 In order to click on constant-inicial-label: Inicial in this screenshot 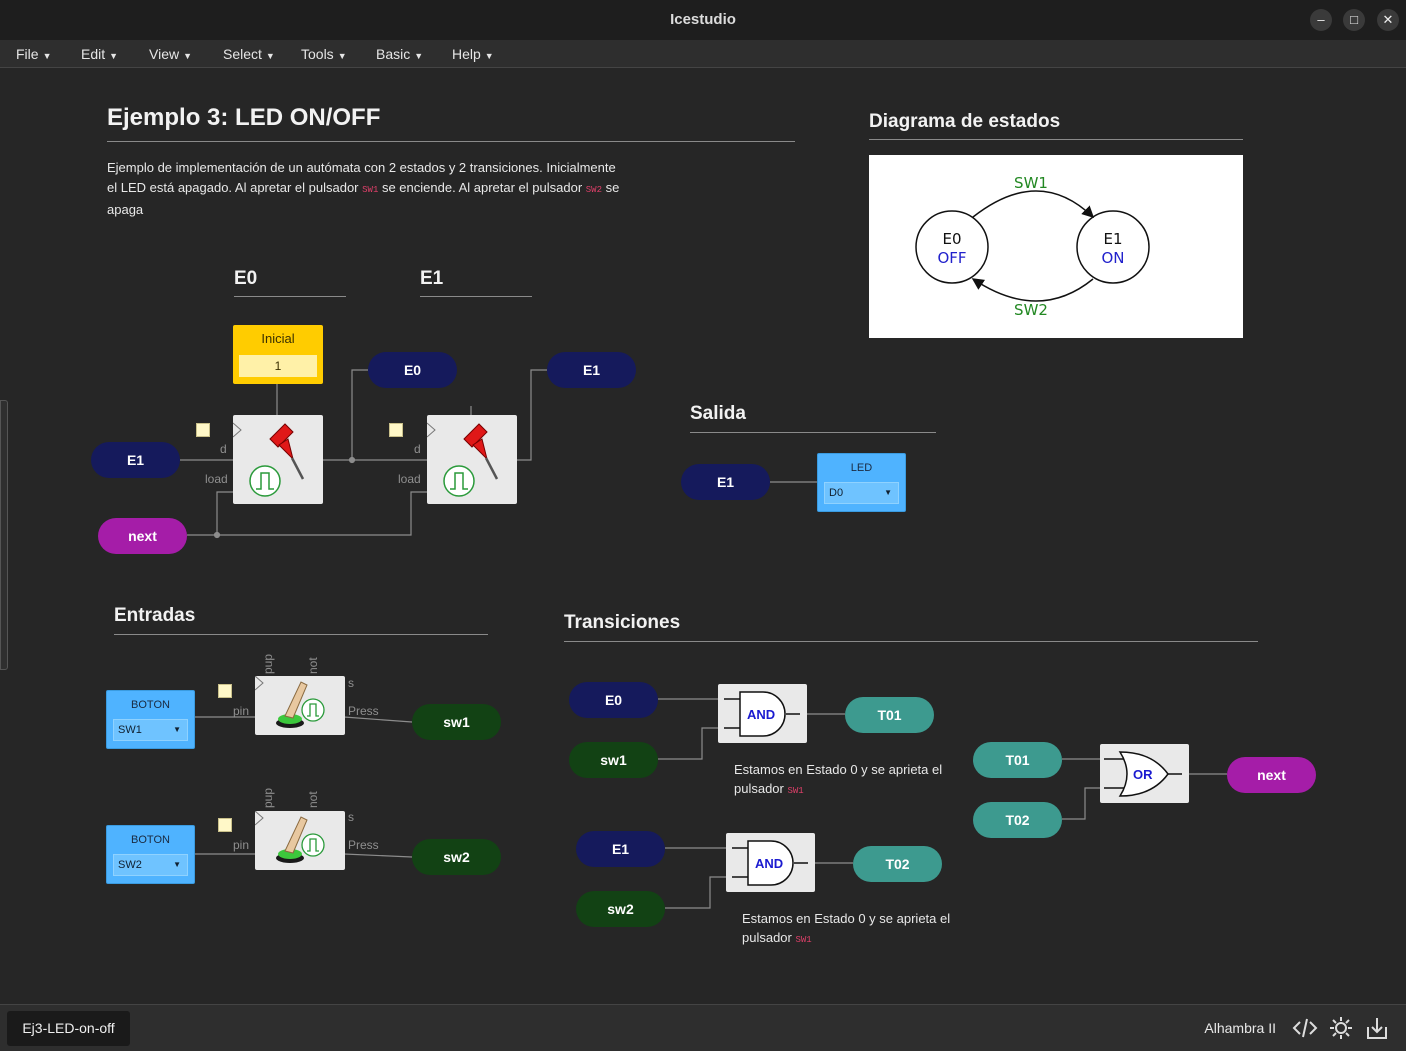, I will do `click(278, 338)`.